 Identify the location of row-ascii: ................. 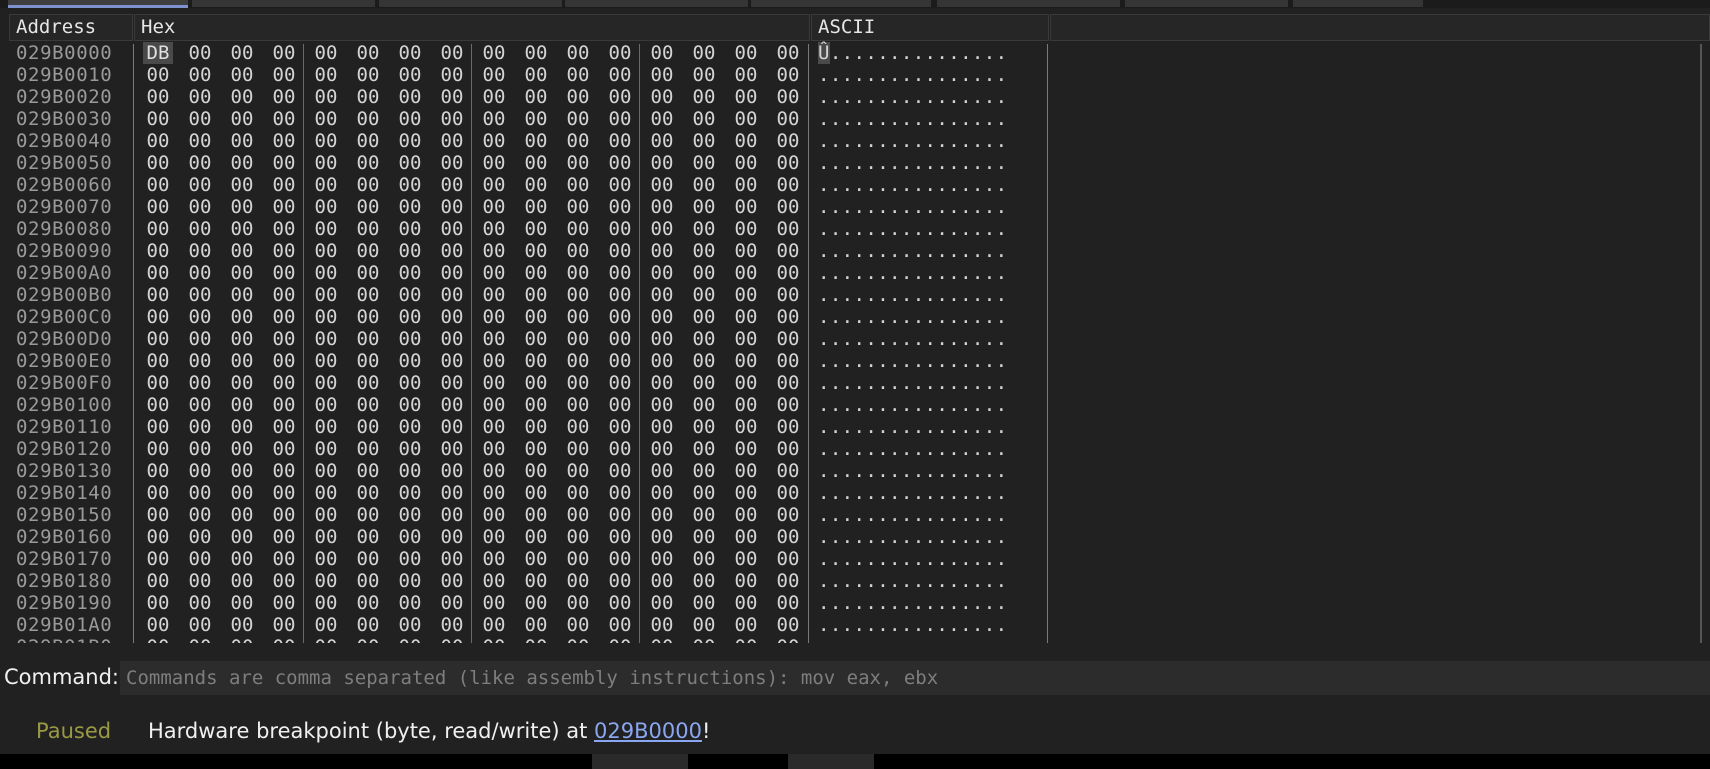
(912, 559).